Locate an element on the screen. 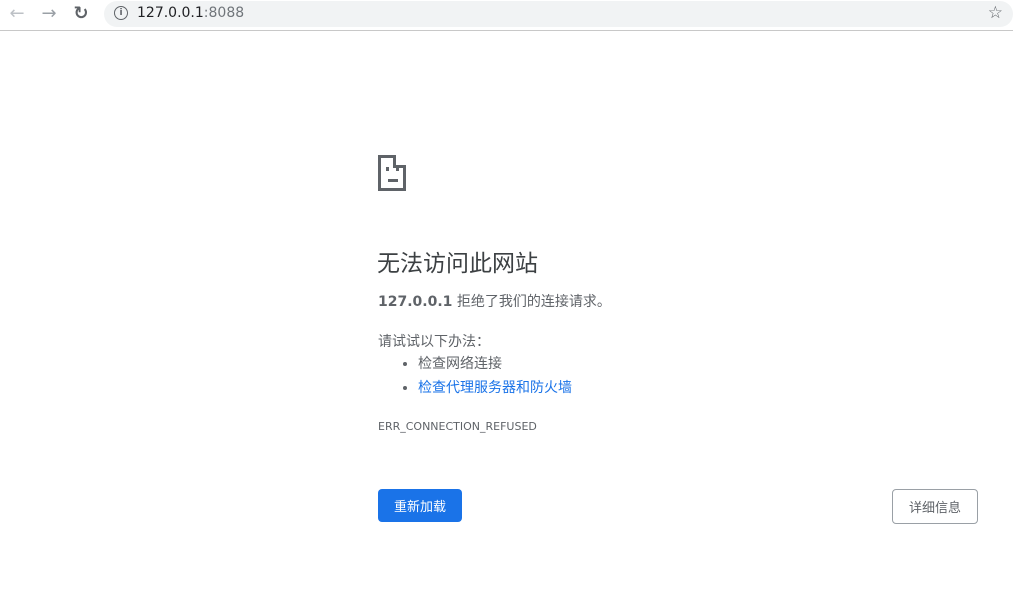 The width and height of the screenshot is (1013, 609). url-text: 127.0.0.1:8088 is located at coordinates (190, 13).